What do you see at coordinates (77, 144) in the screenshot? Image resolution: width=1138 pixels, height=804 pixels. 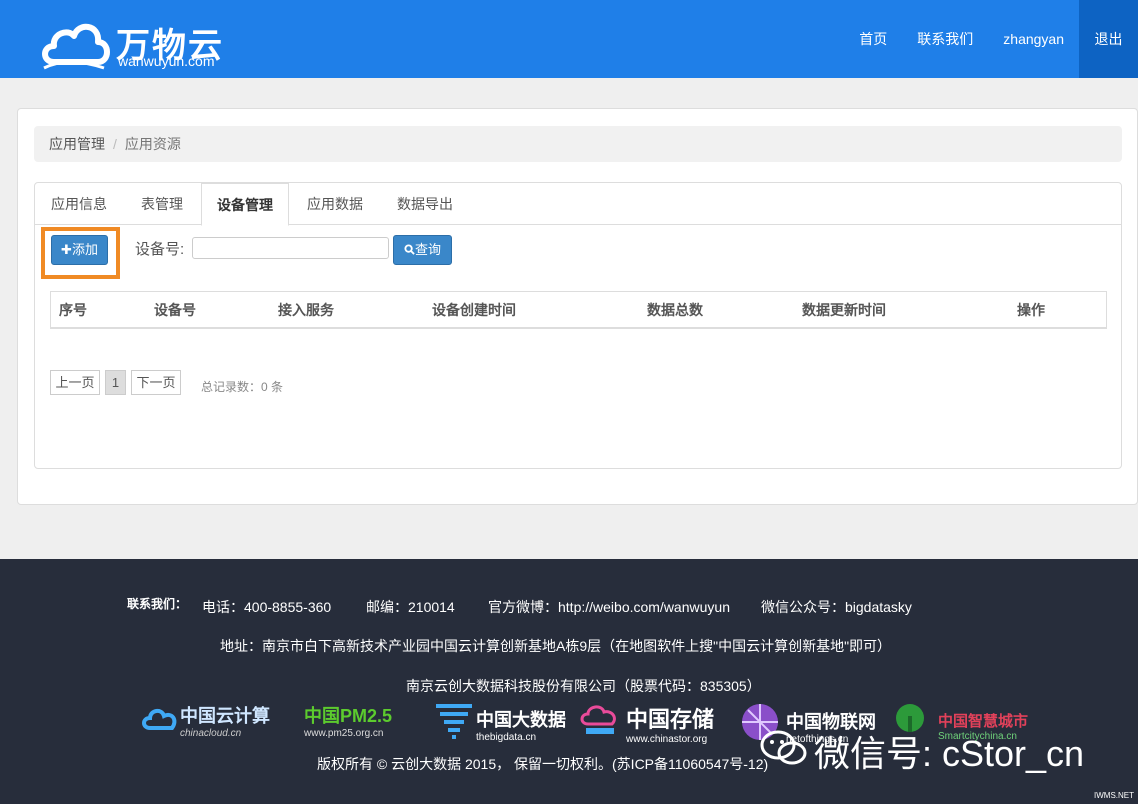 I see `breadcrumb-parent: 应用管理` at bounding box center [77, 144].